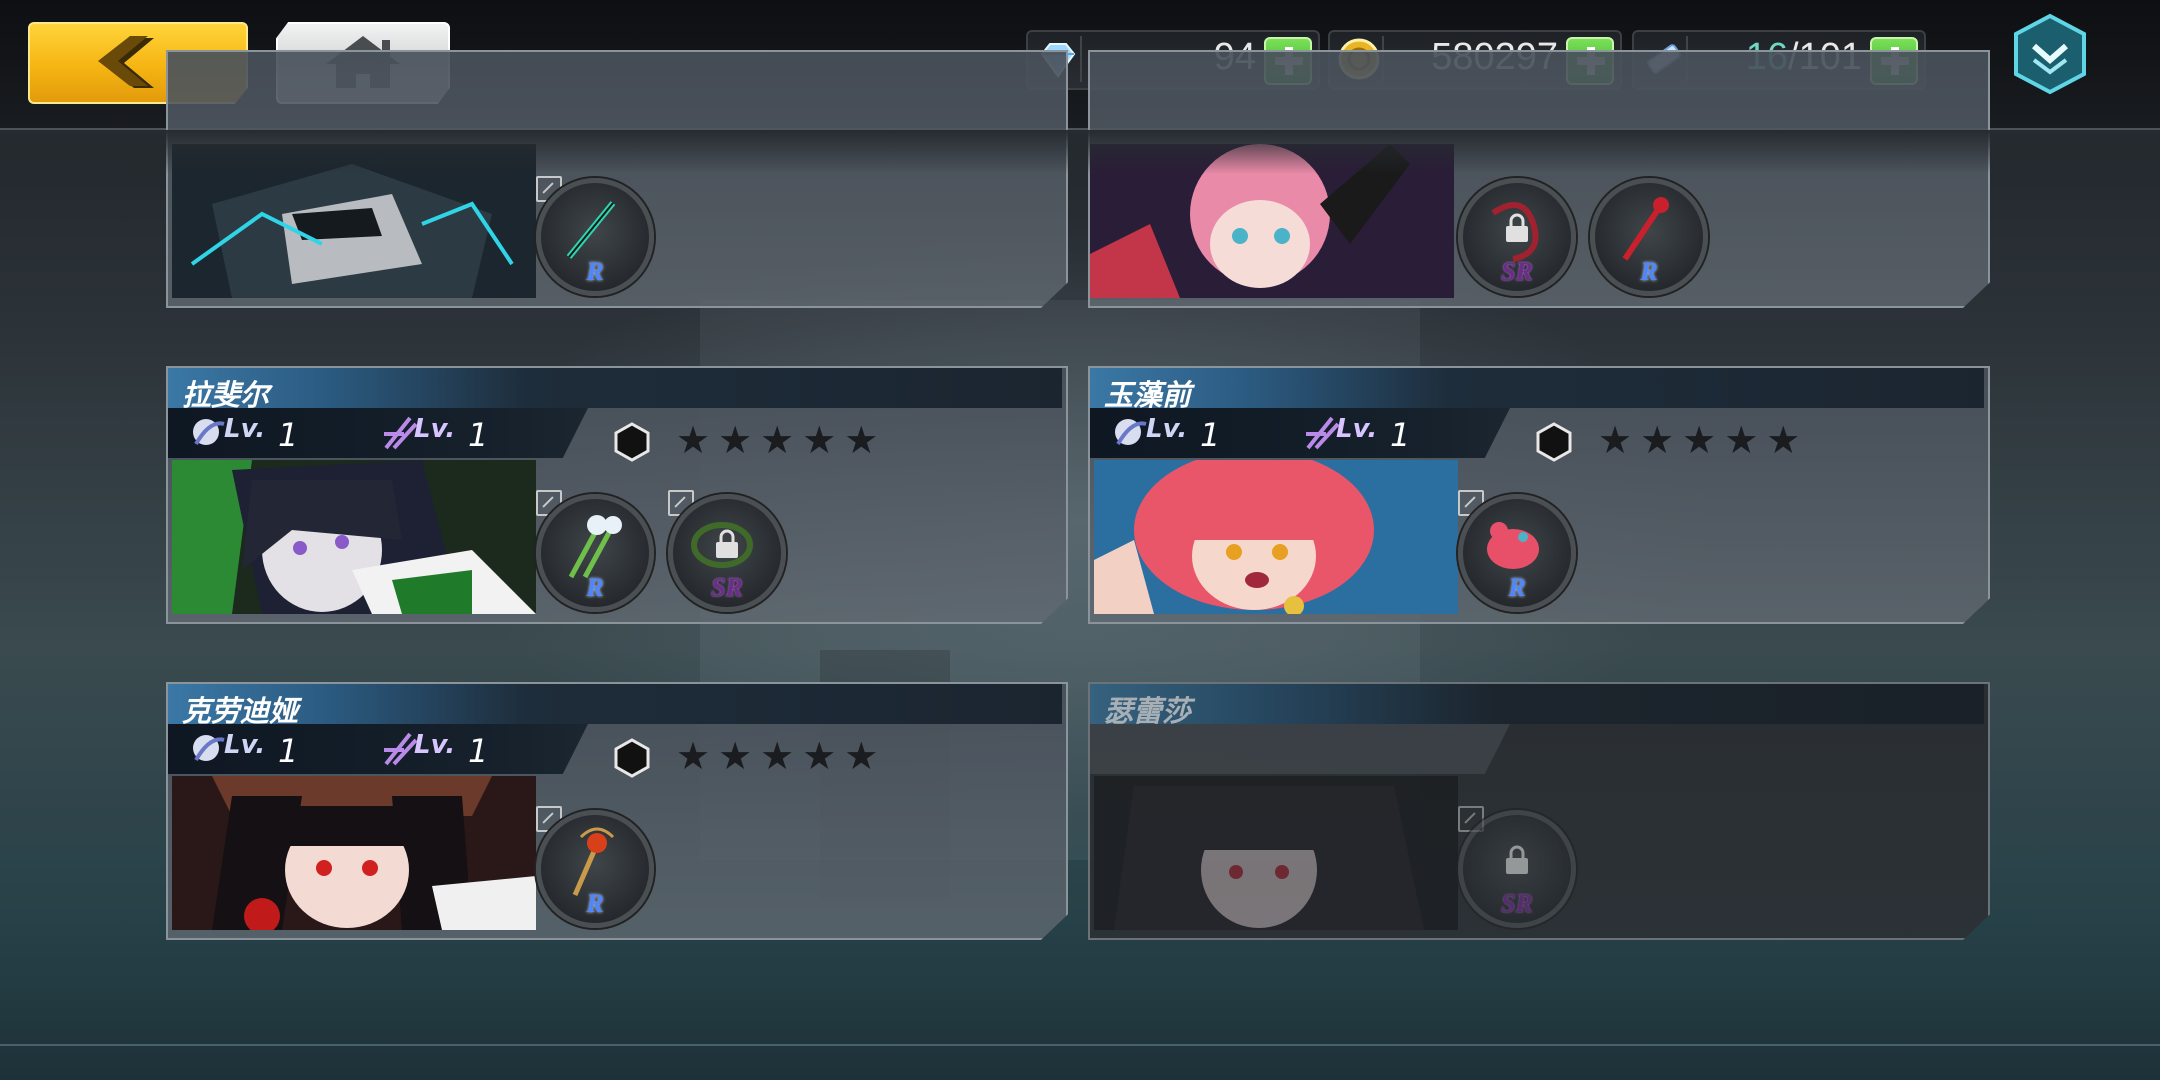 The image size is (2160, 1080). What do you see at coordinates (1537, 390) in the screenshot?
I see `card-name-bar: 玉藻前` at bounding box center [1537, 390].